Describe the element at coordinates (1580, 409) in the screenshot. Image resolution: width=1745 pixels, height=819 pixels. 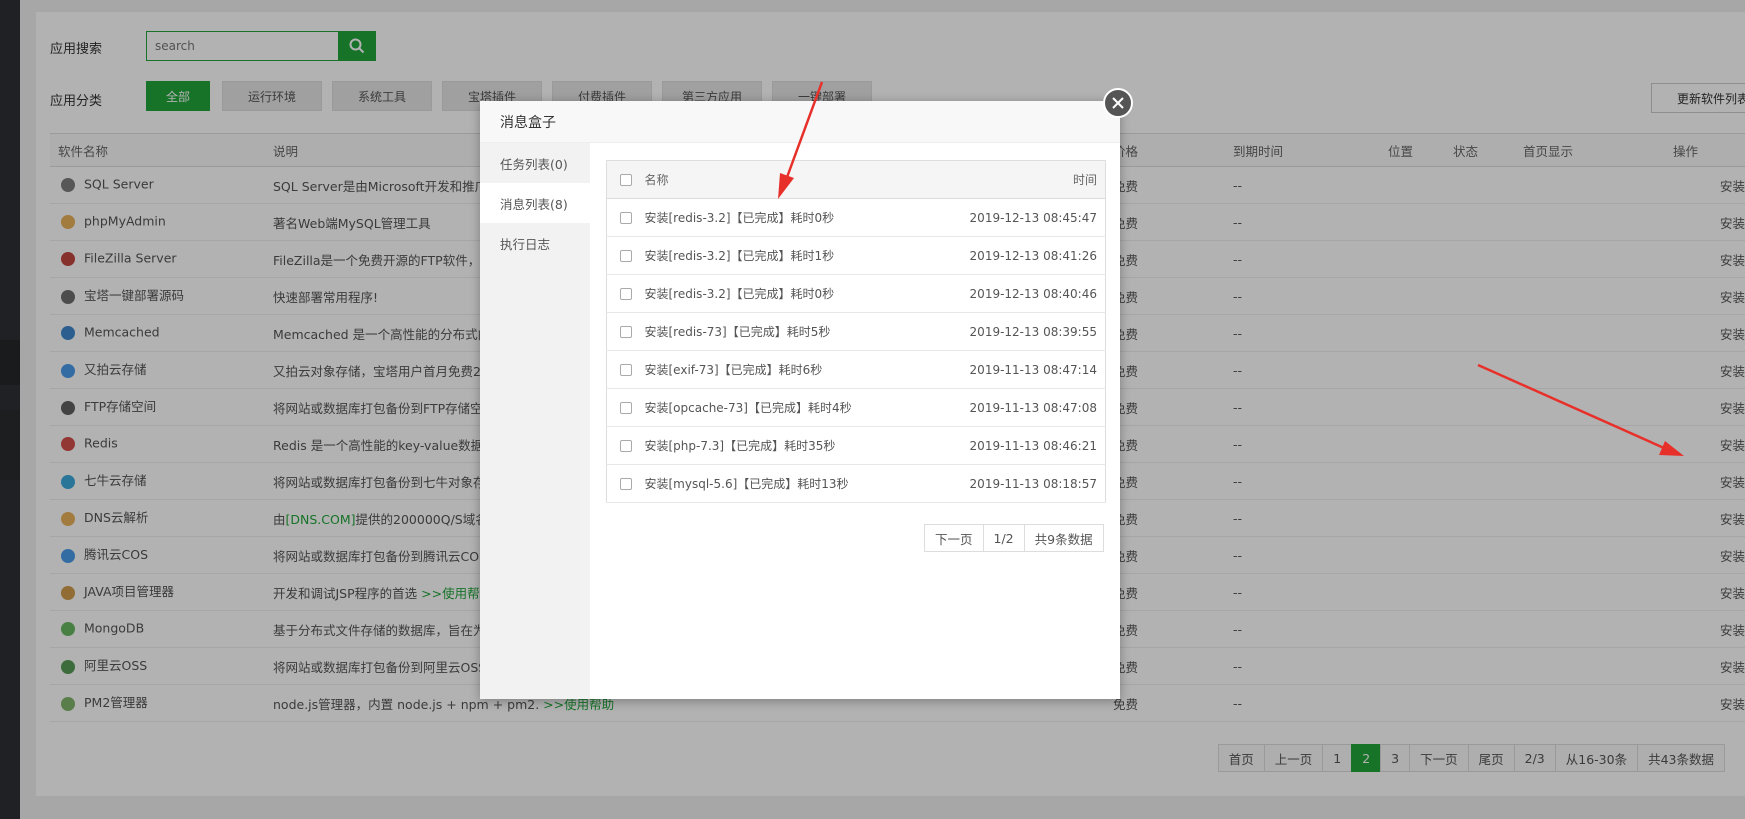
I see `arrow-annotation-right` at that location.